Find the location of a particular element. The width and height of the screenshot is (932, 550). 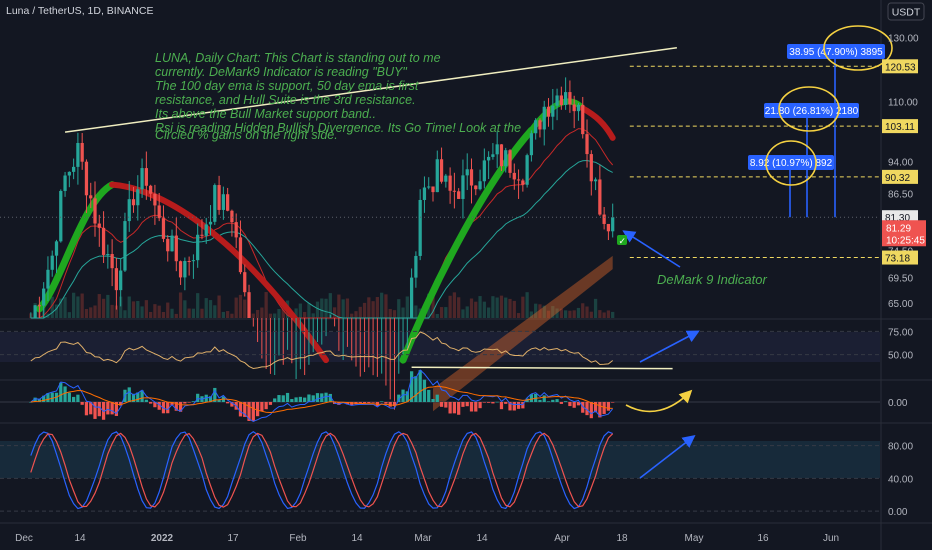

annotation-line-7: Circled % gains on the right side. is located at coordinates (246, 135).